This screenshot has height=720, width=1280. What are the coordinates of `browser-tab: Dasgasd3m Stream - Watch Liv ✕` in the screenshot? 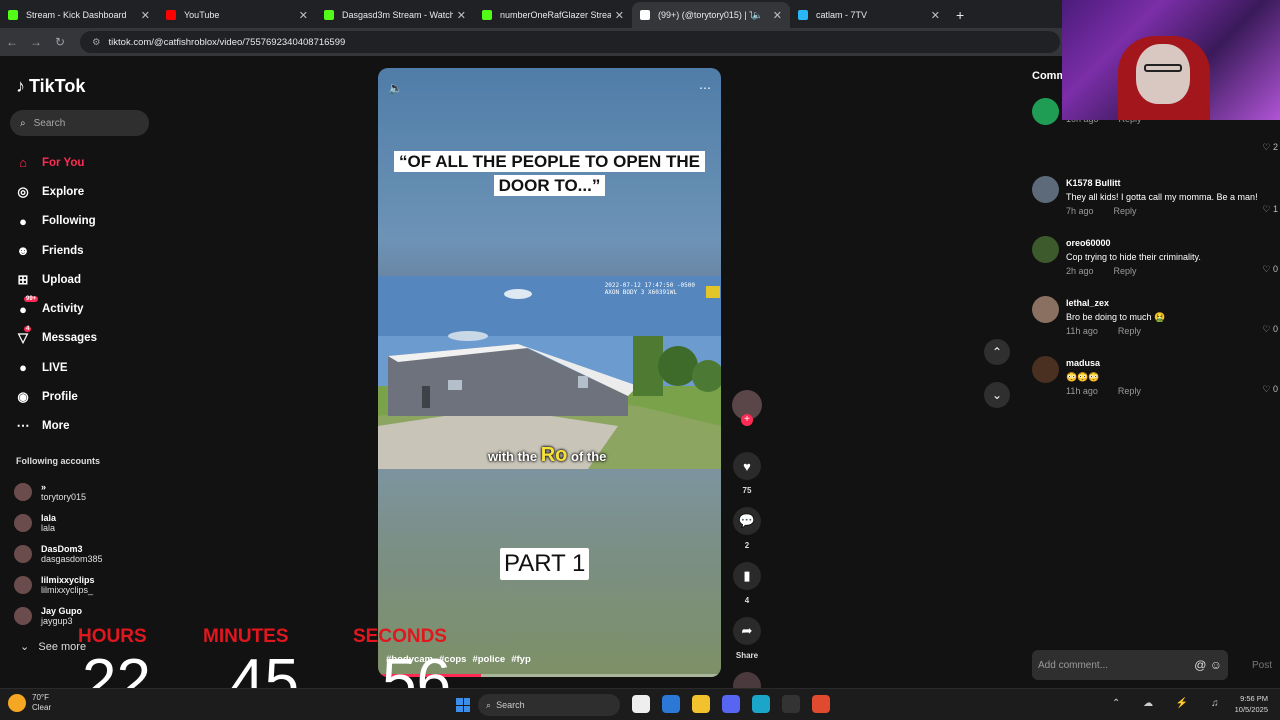 It's located at (395, 15).